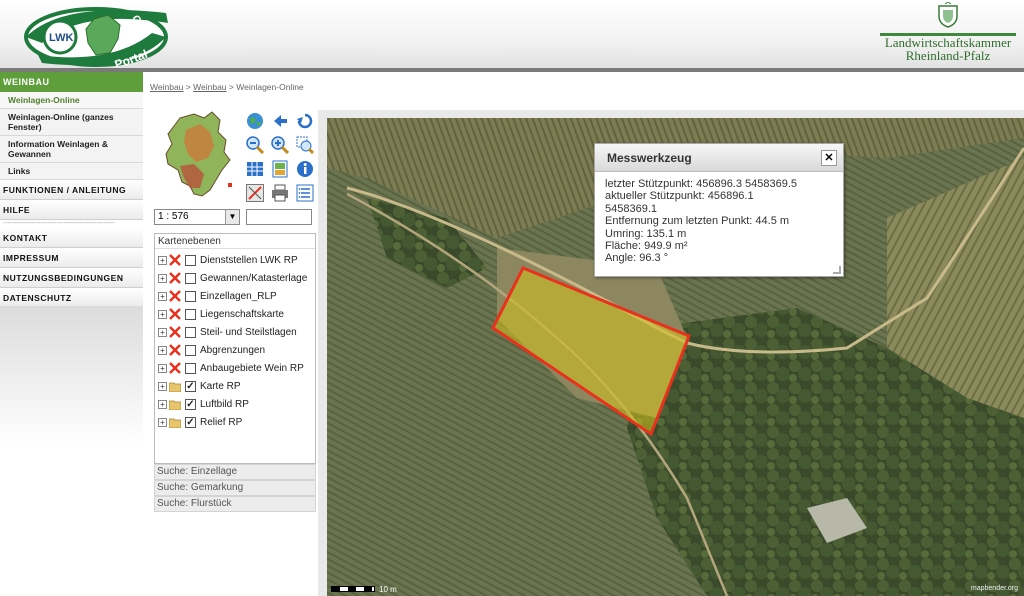 The width and height of the screenshot is (1024, 596). I want to click on layer-label: Liegenschaftskarte, so click(242, 314).